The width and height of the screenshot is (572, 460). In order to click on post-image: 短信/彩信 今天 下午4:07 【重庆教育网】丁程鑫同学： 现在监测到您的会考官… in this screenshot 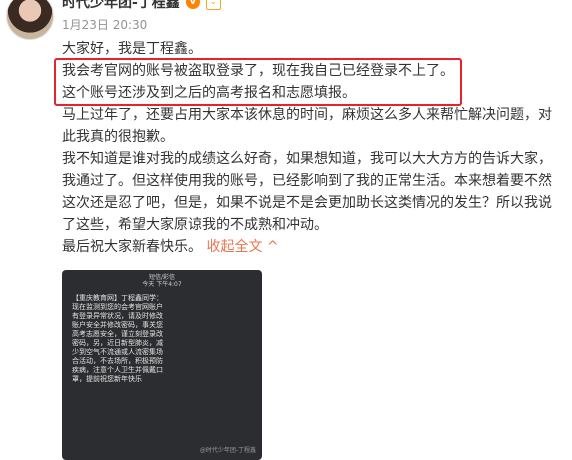, I will do `click(162, 365)`.